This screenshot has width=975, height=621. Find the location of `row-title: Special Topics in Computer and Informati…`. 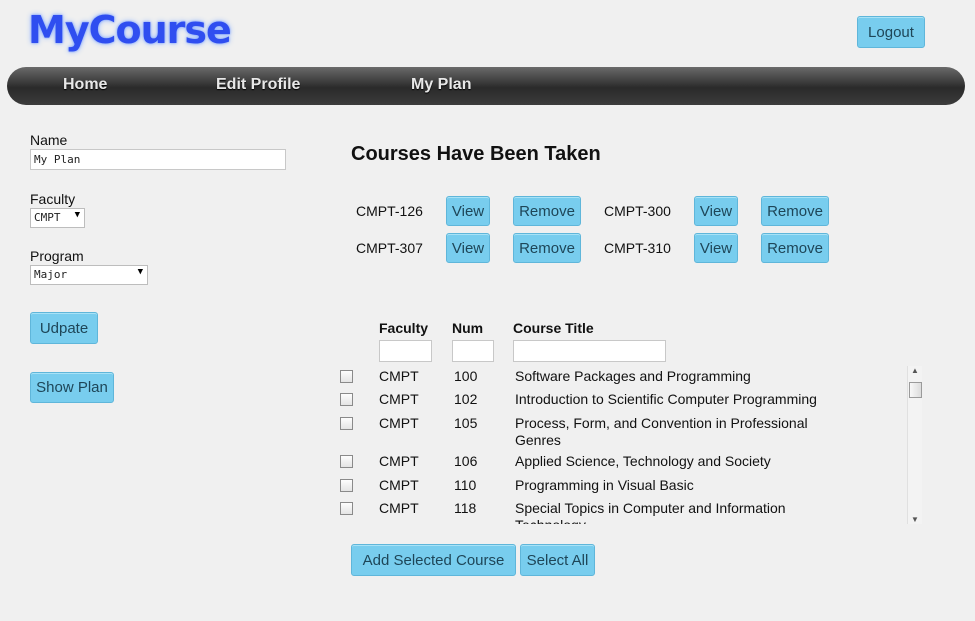

row-title: Special Topics in Computer and Informati… is located at coordinates (650, 512).